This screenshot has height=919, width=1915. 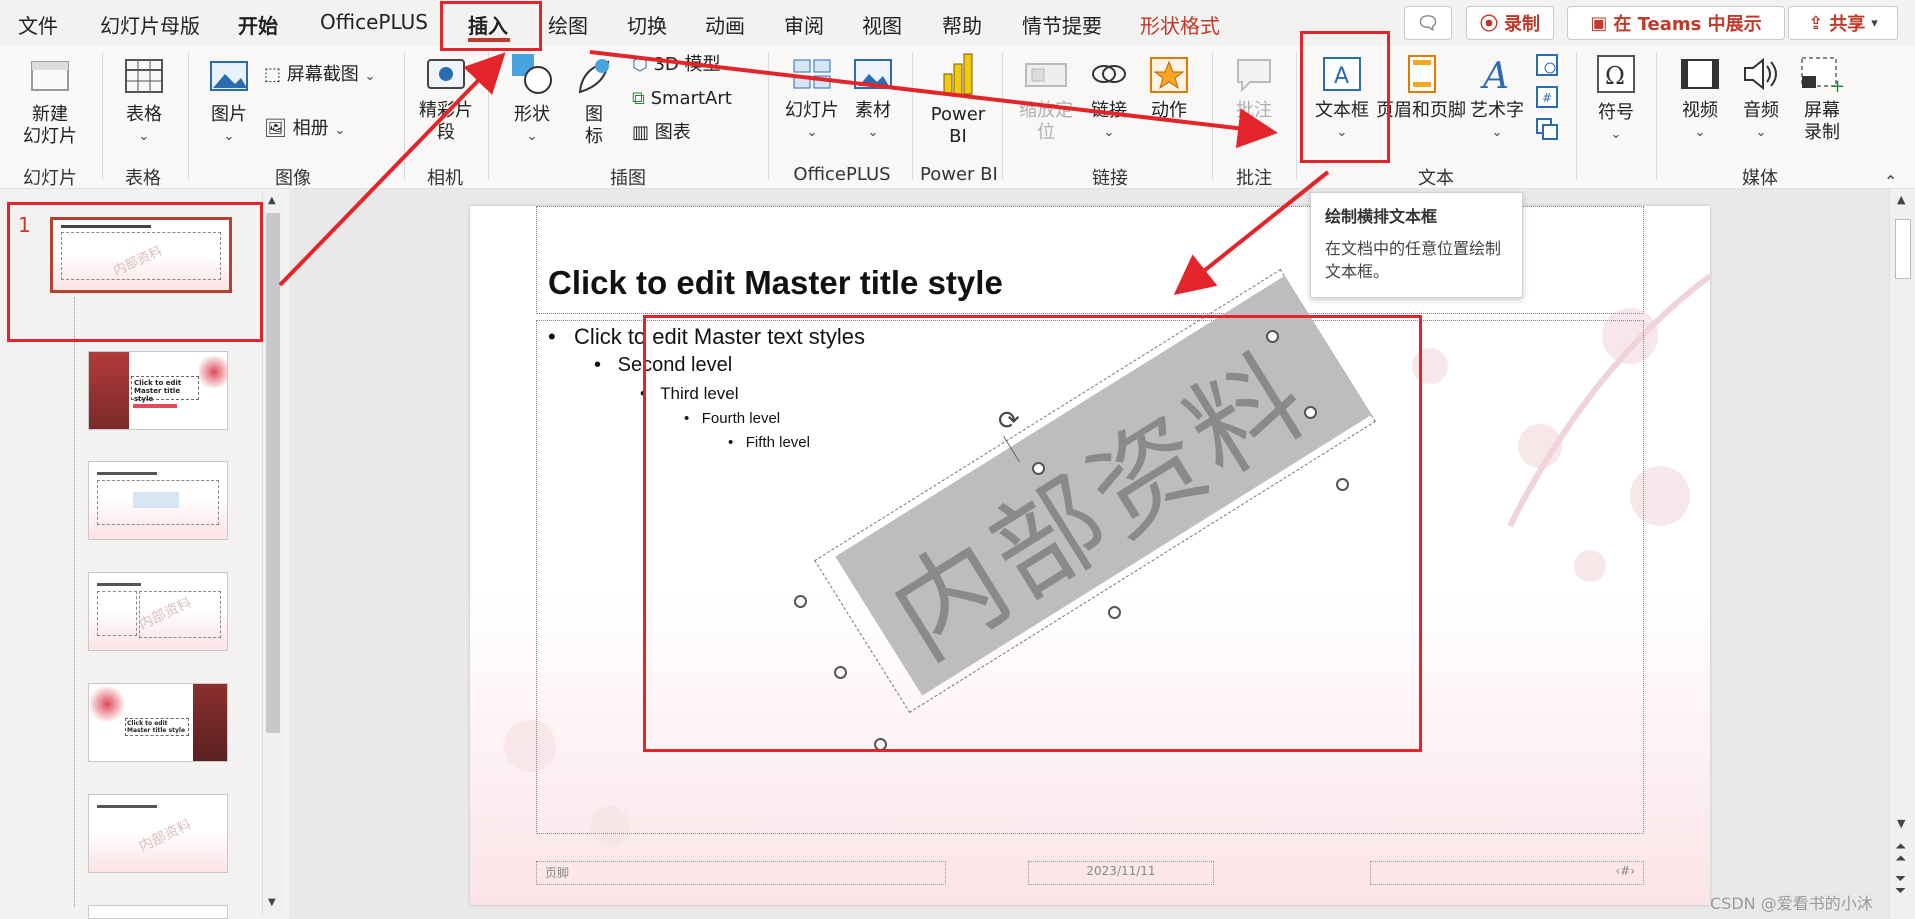 I want to click on album-button: 🖼 相册 ⌄, so click(x=304, y=130).